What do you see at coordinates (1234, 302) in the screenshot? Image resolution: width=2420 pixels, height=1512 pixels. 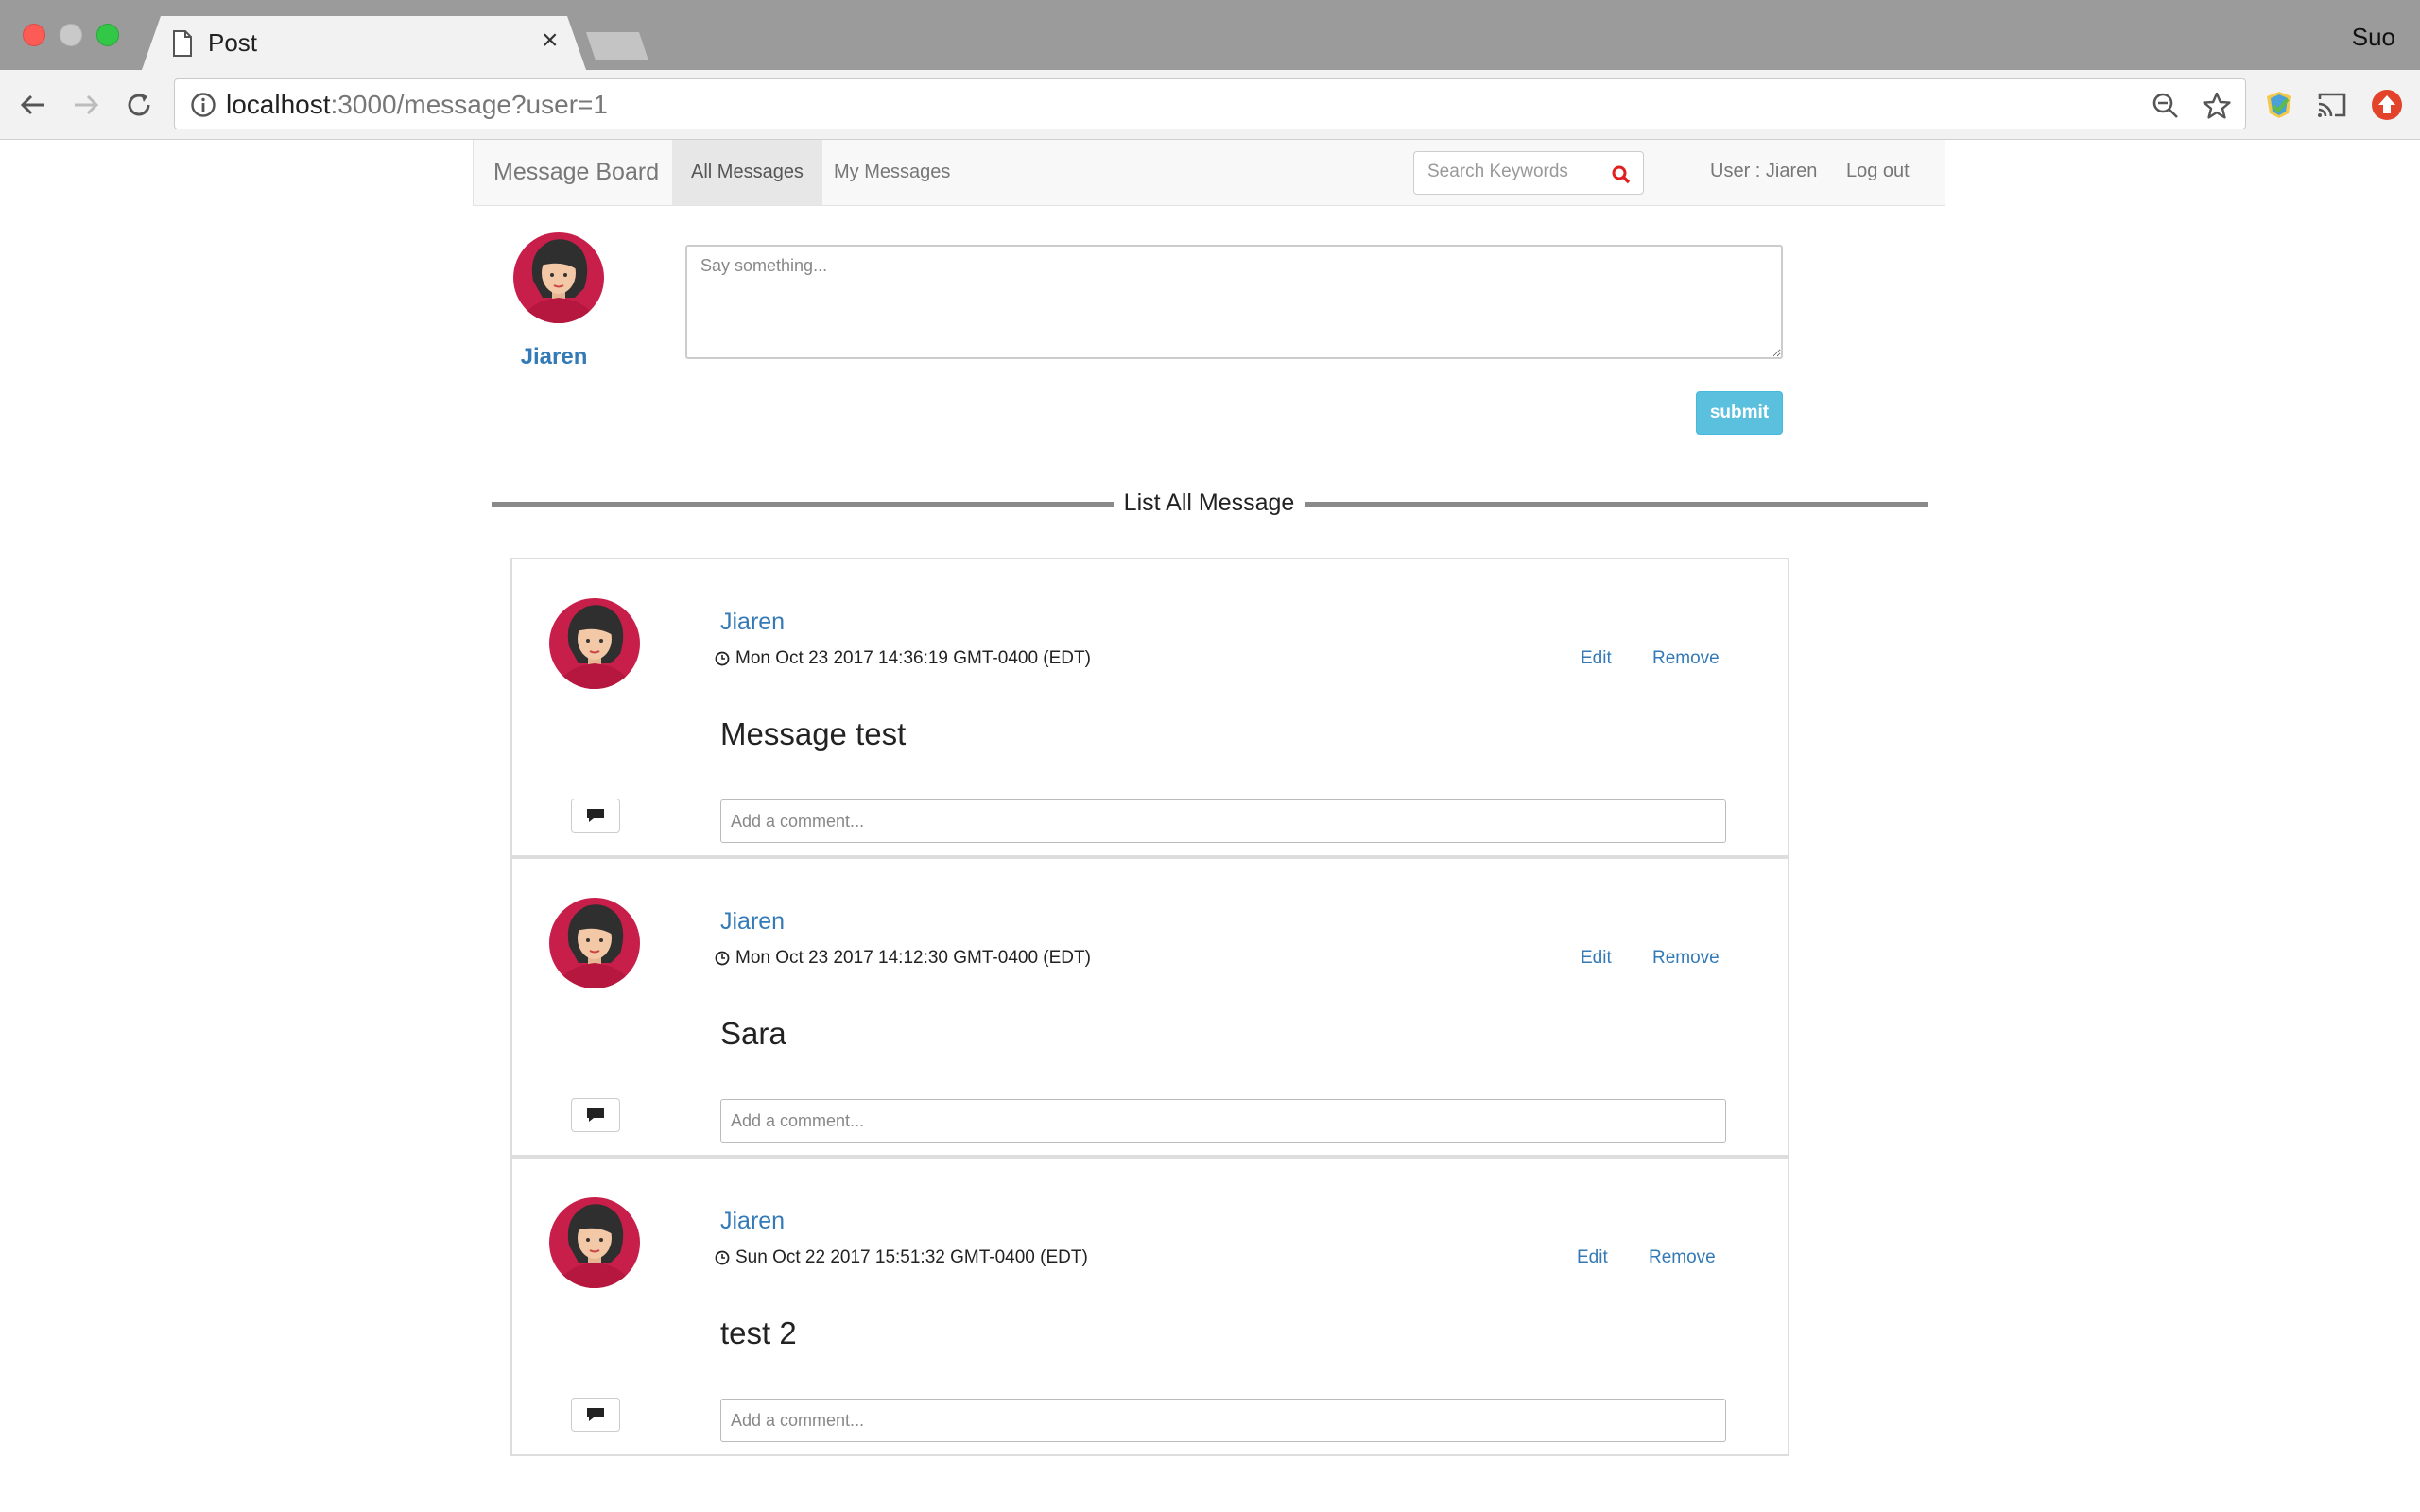 I see `message-textarea` at bounding box center [1234, 302].